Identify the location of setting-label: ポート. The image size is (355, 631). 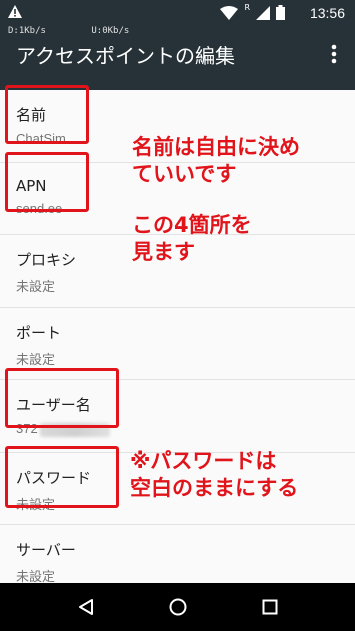
(39, 332).